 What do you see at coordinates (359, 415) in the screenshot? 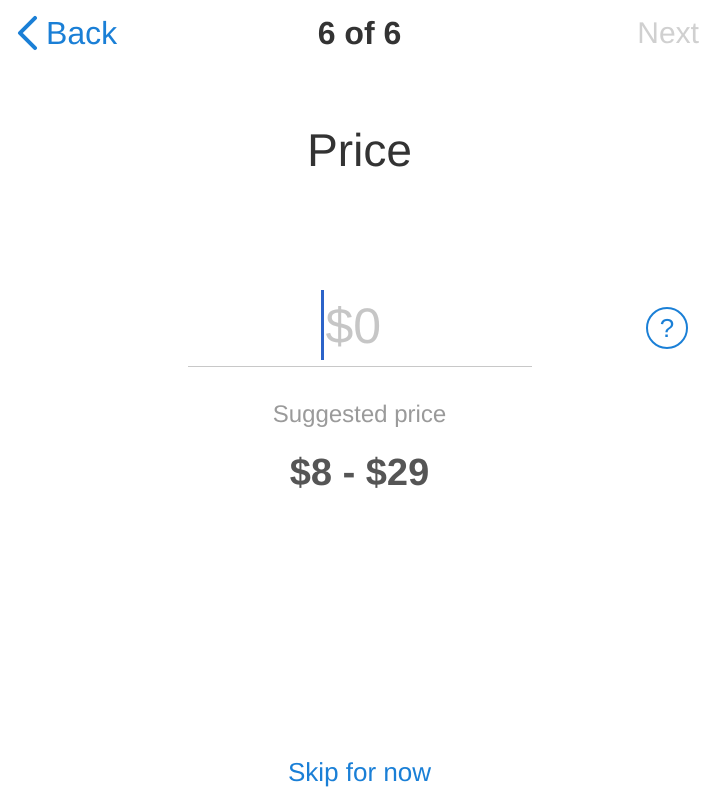
I see `suggested-price-label: Suggested price` at bounding box center [359, 415].